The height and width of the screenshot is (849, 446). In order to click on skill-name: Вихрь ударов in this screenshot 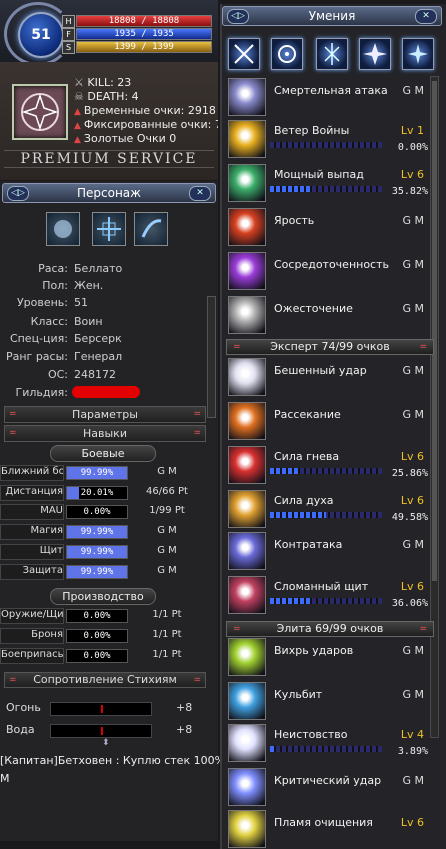, I will do `click(314, 650)`.